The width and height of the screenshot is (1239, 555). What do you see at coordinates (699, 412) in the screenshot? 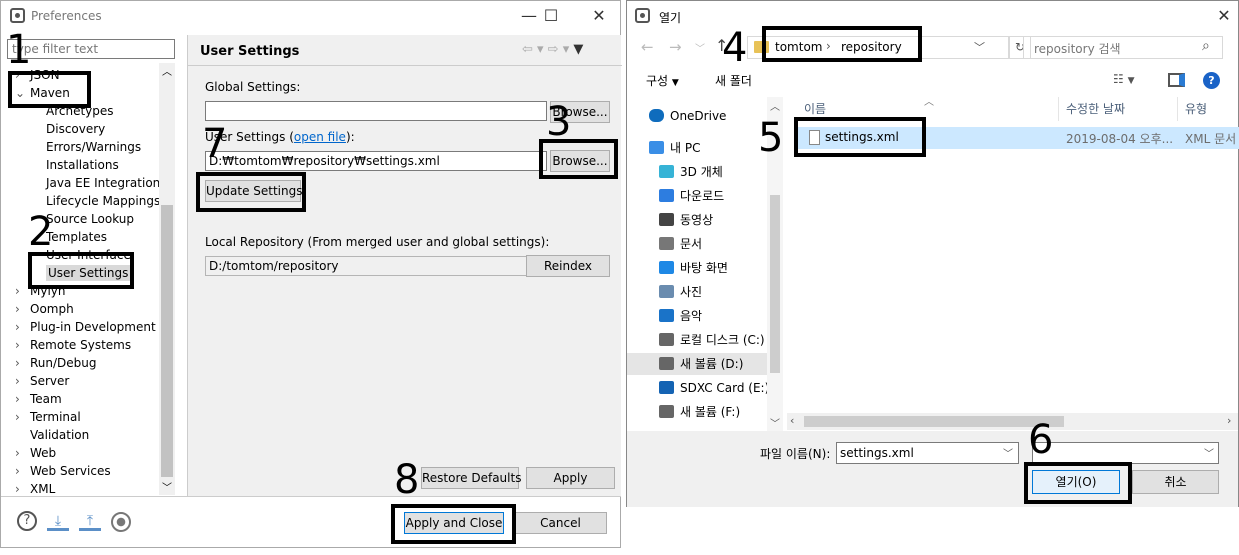
I see `nav-item: 새 볼륨 (F:)` at bounding box center [699, 412].